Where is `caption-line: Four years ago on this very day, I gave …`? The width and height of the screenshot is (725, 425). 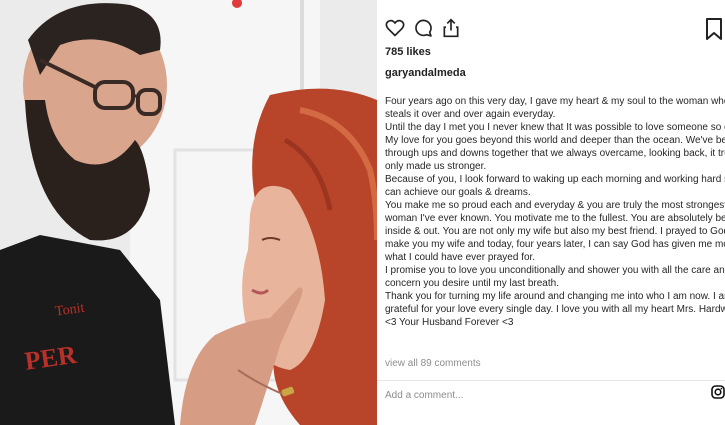 caption-line: Four years ago on this very day, I gave … is located at coordinates (555, 101).